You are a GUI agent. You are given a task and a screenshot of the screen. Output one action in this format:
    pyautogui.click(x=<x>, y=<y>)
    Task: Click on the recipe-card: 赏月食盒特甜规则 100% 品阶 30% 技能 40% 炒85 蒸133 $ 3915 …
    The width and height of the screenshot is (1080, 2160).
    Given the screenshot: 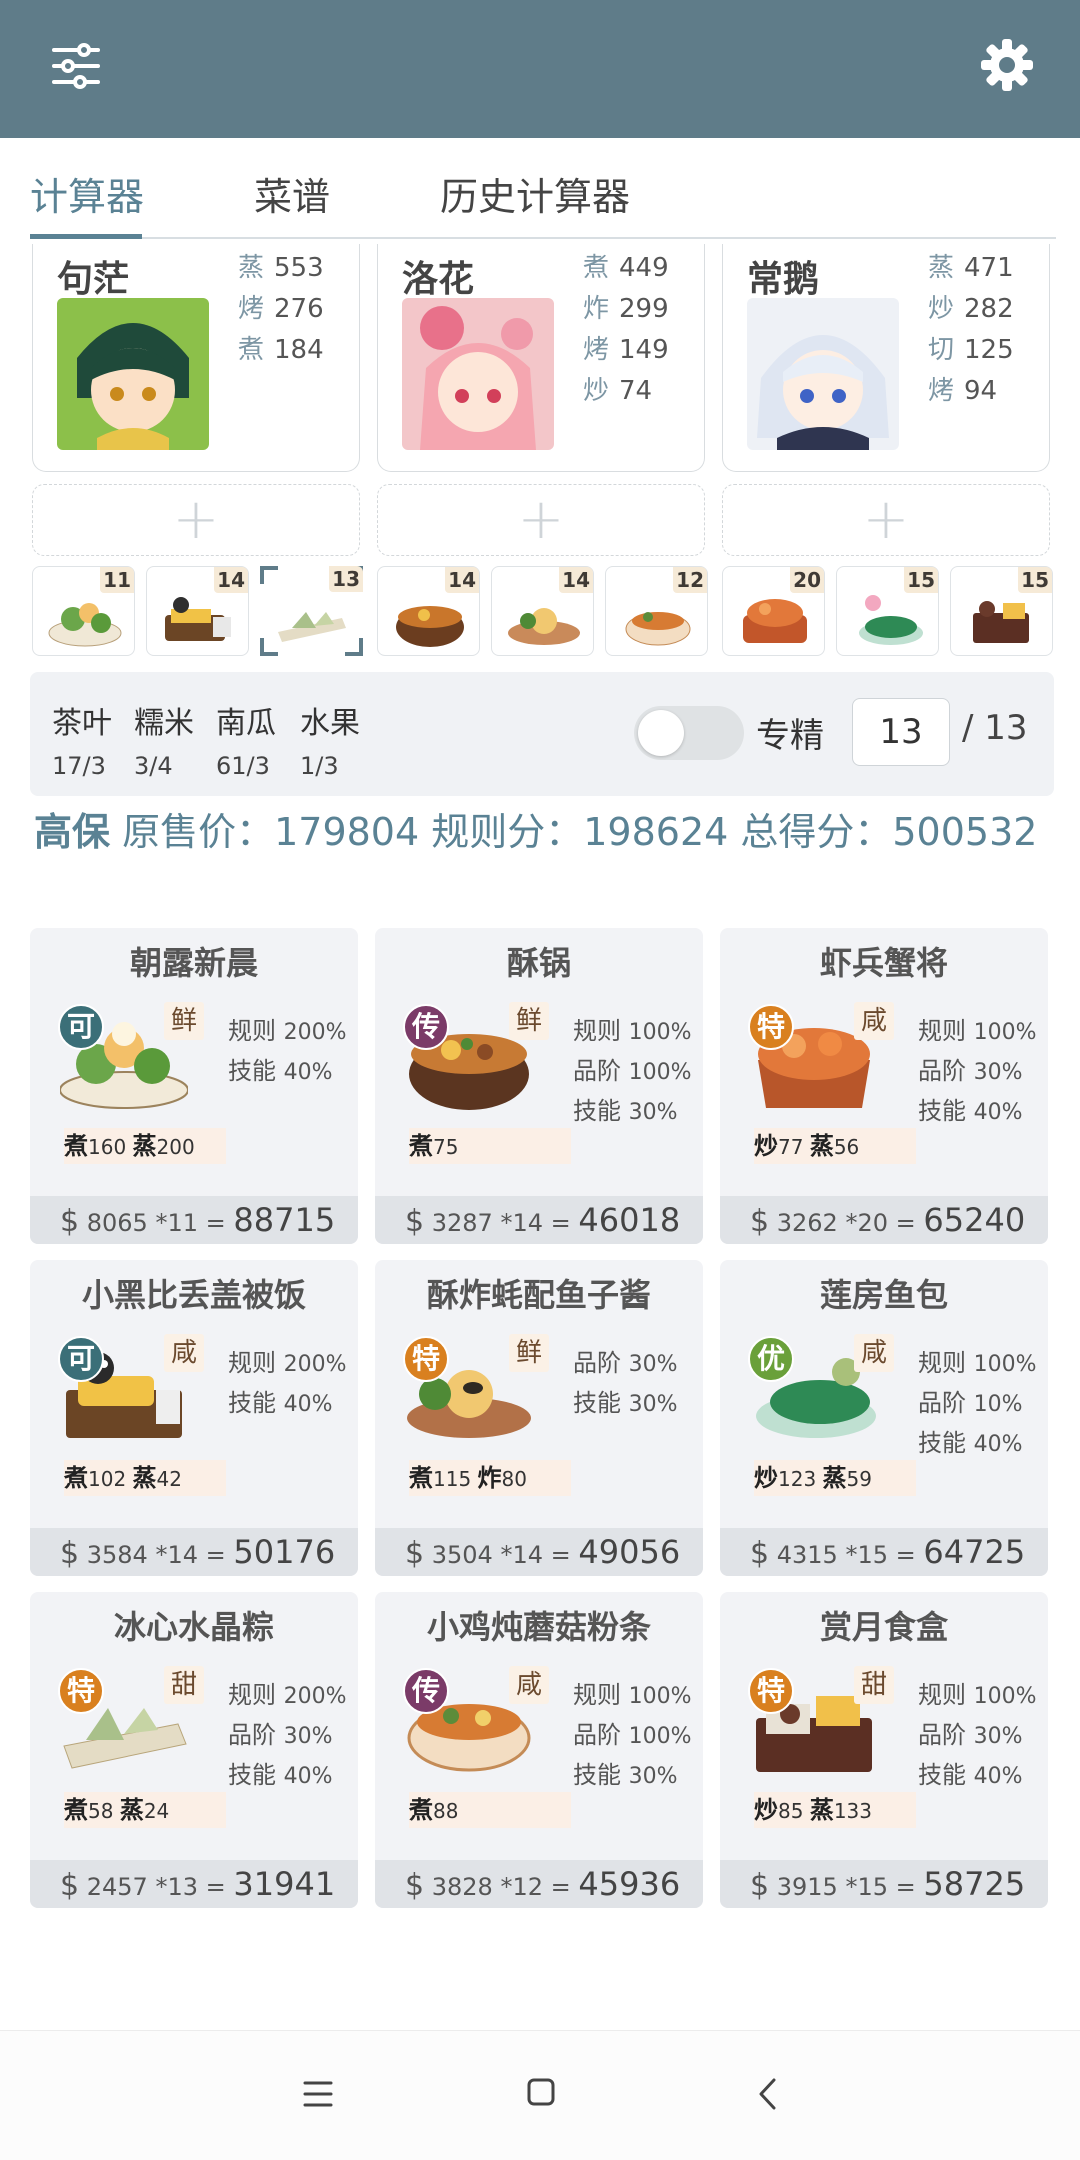 What is the action you would take?
    pyautogui.click(x=884, y=1750)
    